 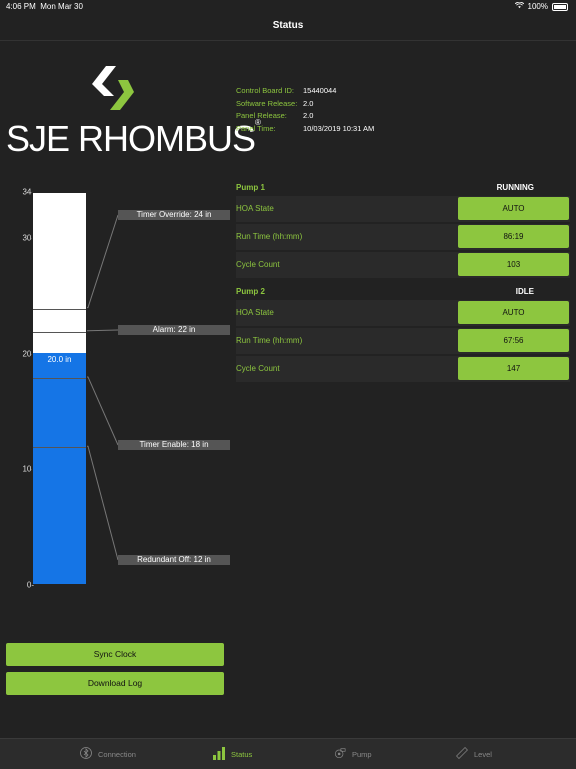 I want to click on pump1-hoa-row: HOA State AUTO, so click(x=403, y=209).